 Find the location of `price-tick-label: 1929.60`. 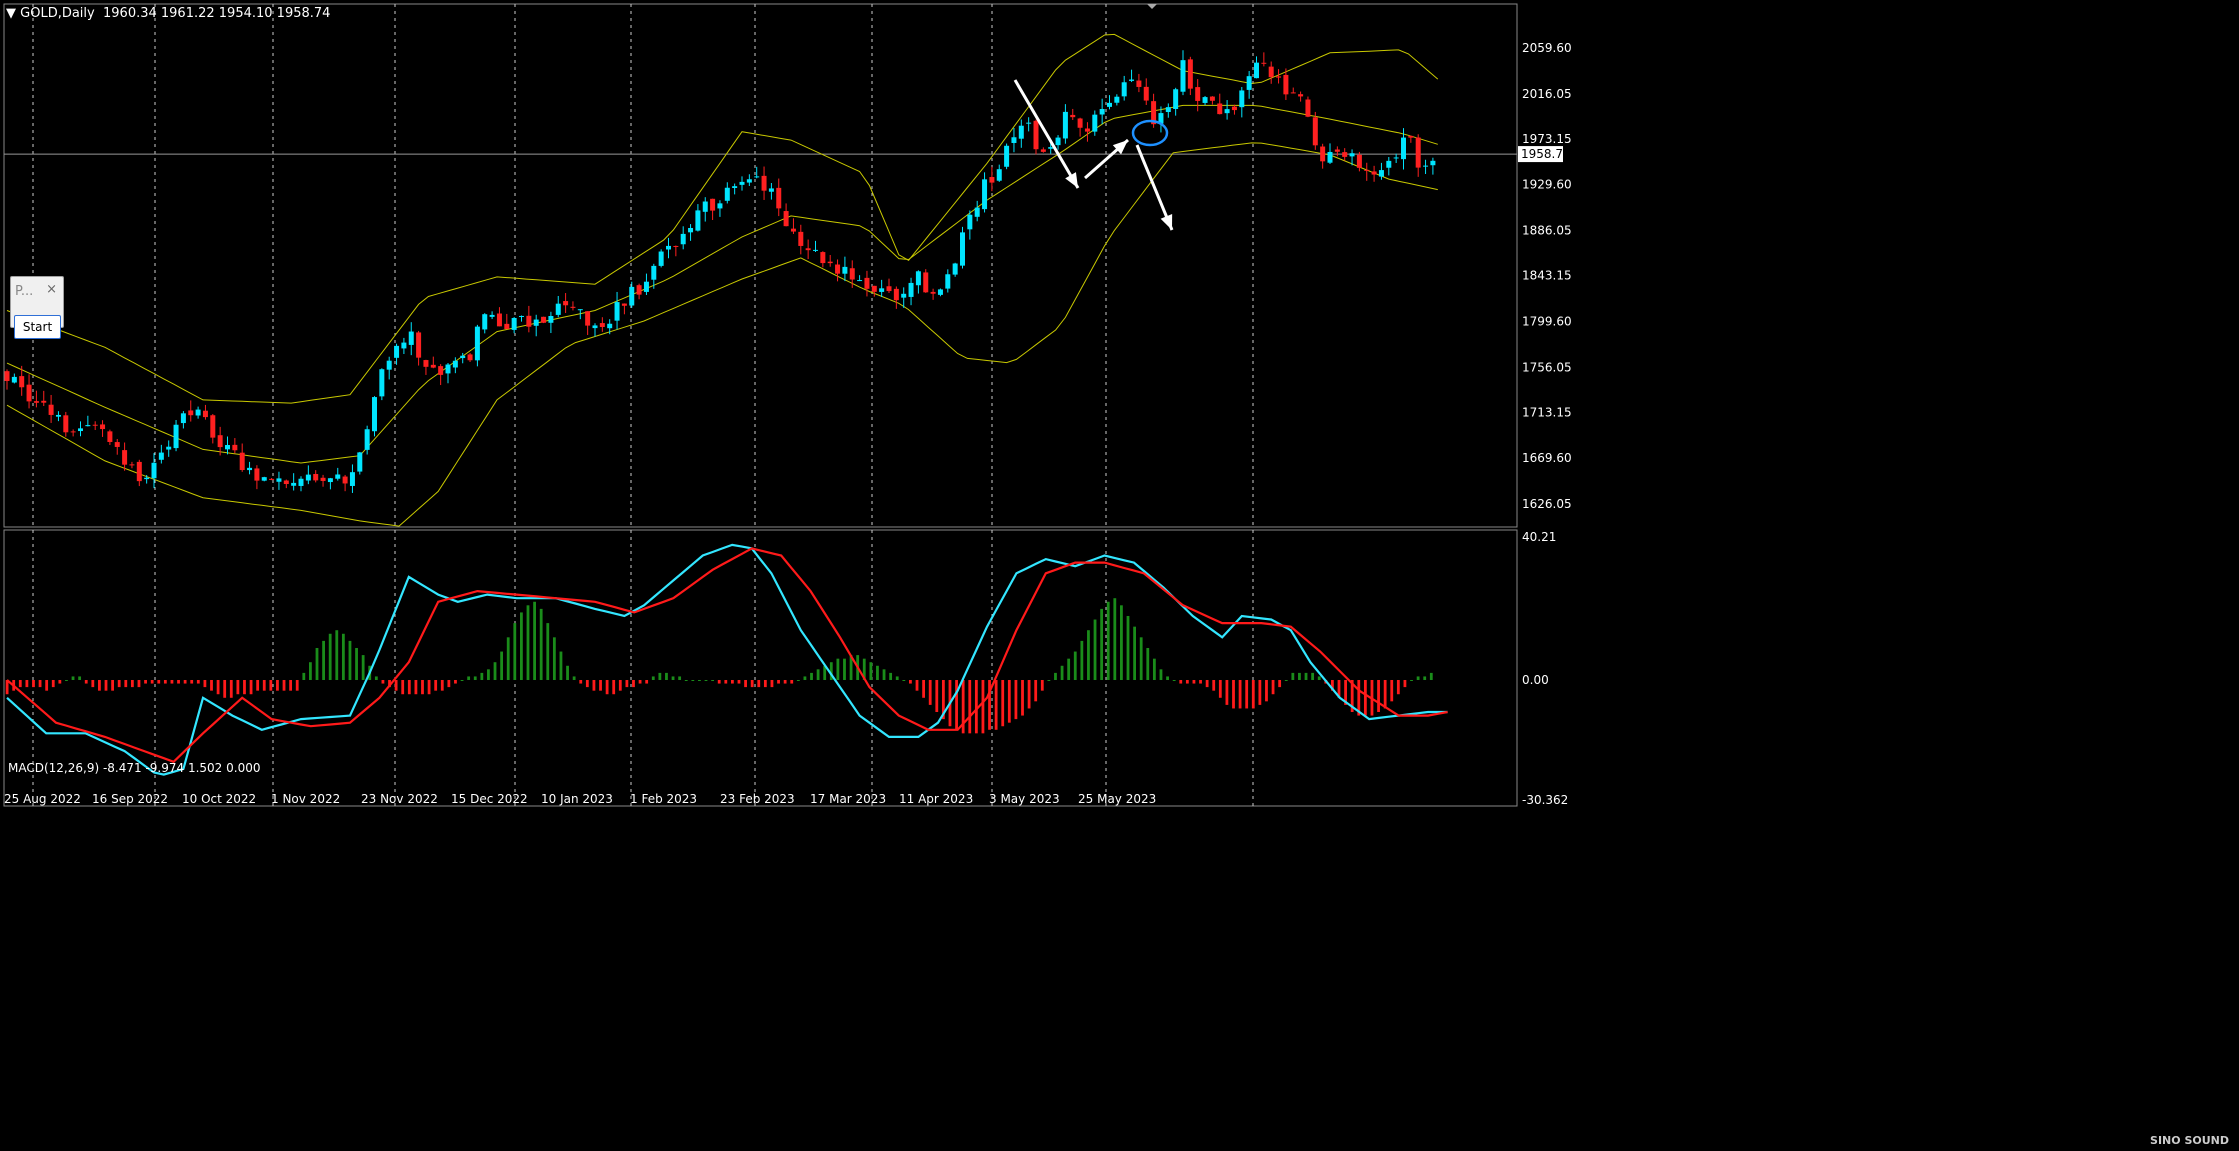

price-tick-label: 1929.60 is located at coordinates (1547, 185).